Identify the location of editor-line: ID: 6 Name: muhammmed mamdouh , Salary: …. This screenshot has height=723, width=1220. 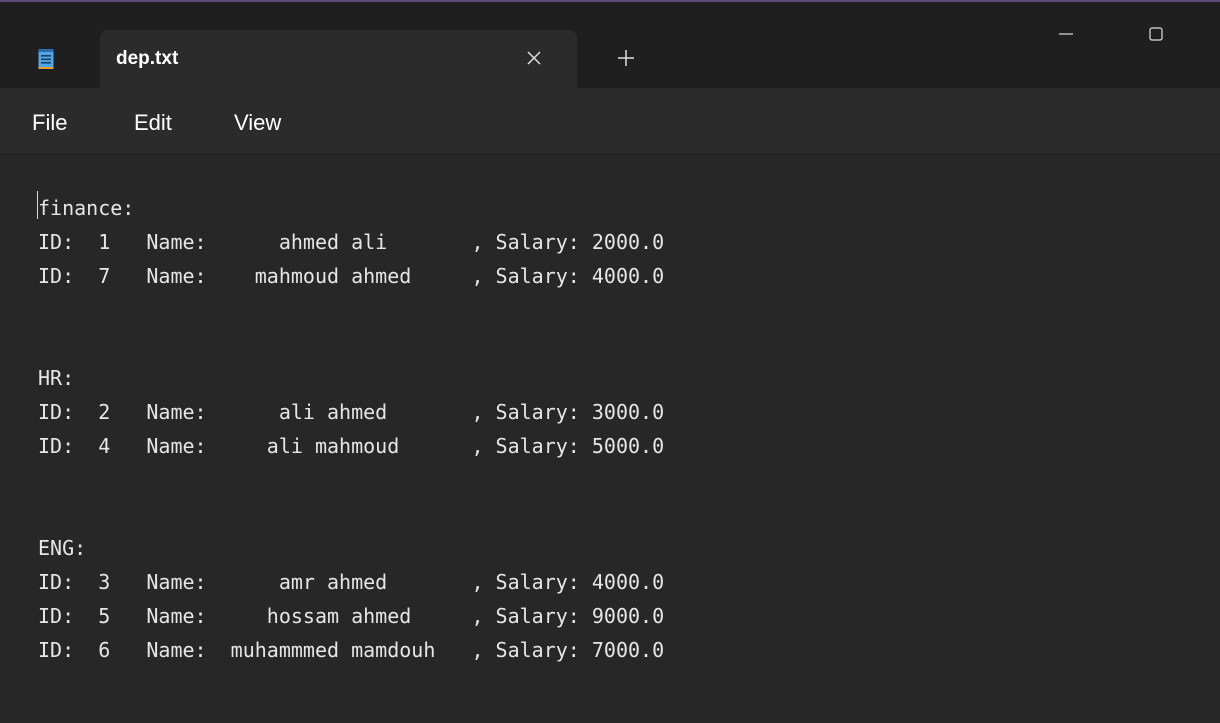
(351, 650).